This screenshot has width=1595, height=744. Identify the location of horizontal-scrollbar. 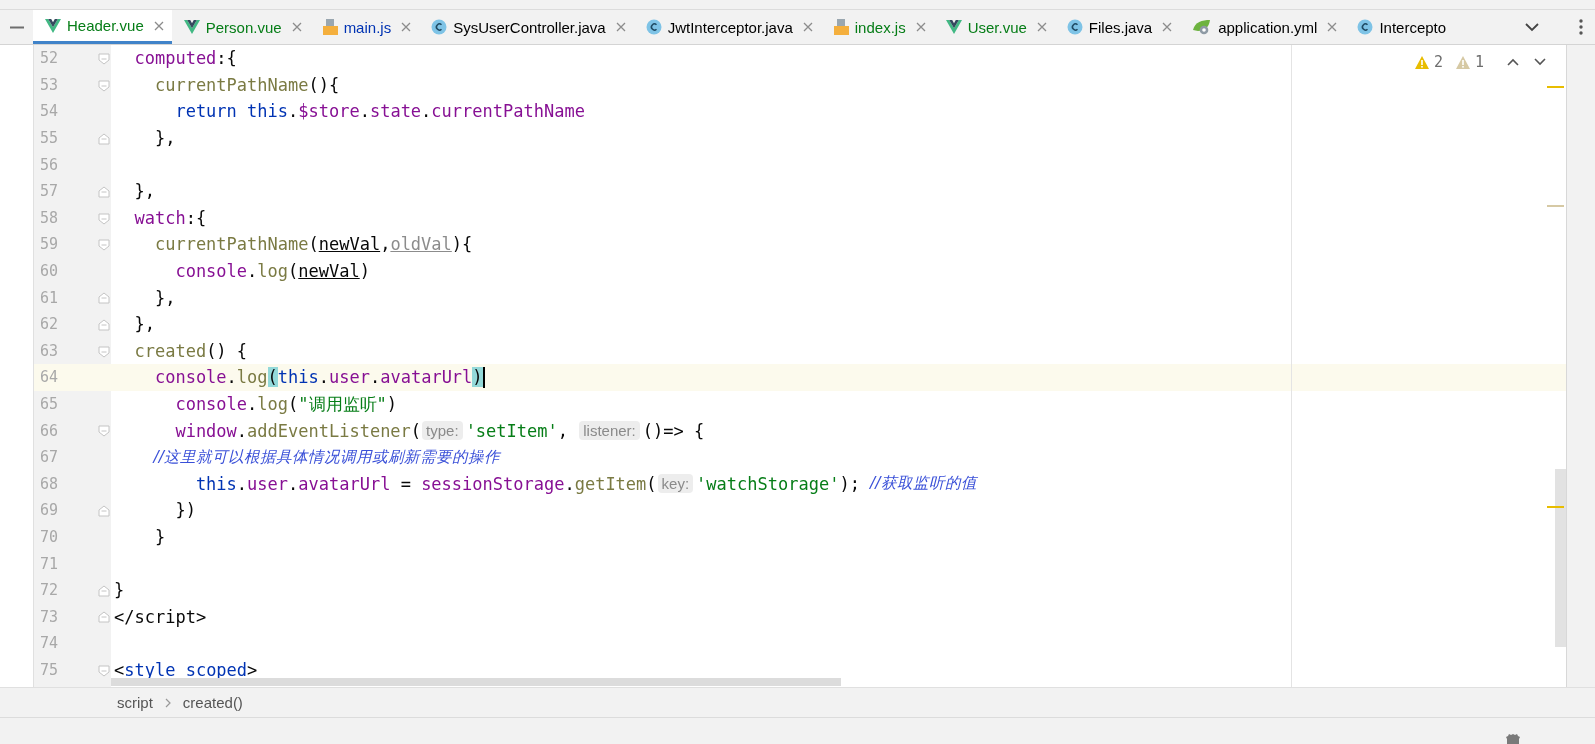
(476, 682).